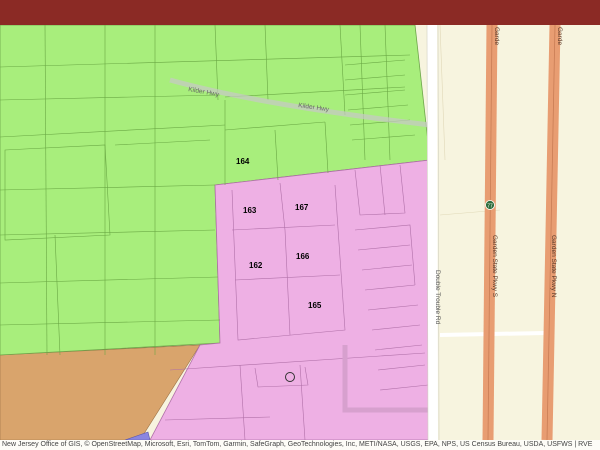 This screenshot has height=450, width=600. Describe the element at coordinates (432, 232) in the screenshot. I see `double-trouble-road` at that location.